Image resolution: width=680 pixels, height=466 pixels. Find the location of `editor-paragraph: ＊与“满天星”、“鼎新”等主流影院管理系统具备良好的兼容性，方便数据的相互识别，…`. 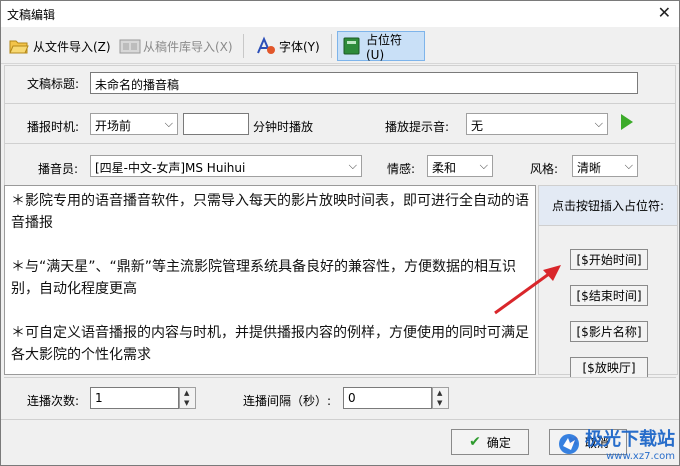

editor-paragraph: ＊与“满天星”、“鼎新”等主流影院管理系统具备良好的兼容性，方便数据的相互识别，… is located at coordinates (264, 278).